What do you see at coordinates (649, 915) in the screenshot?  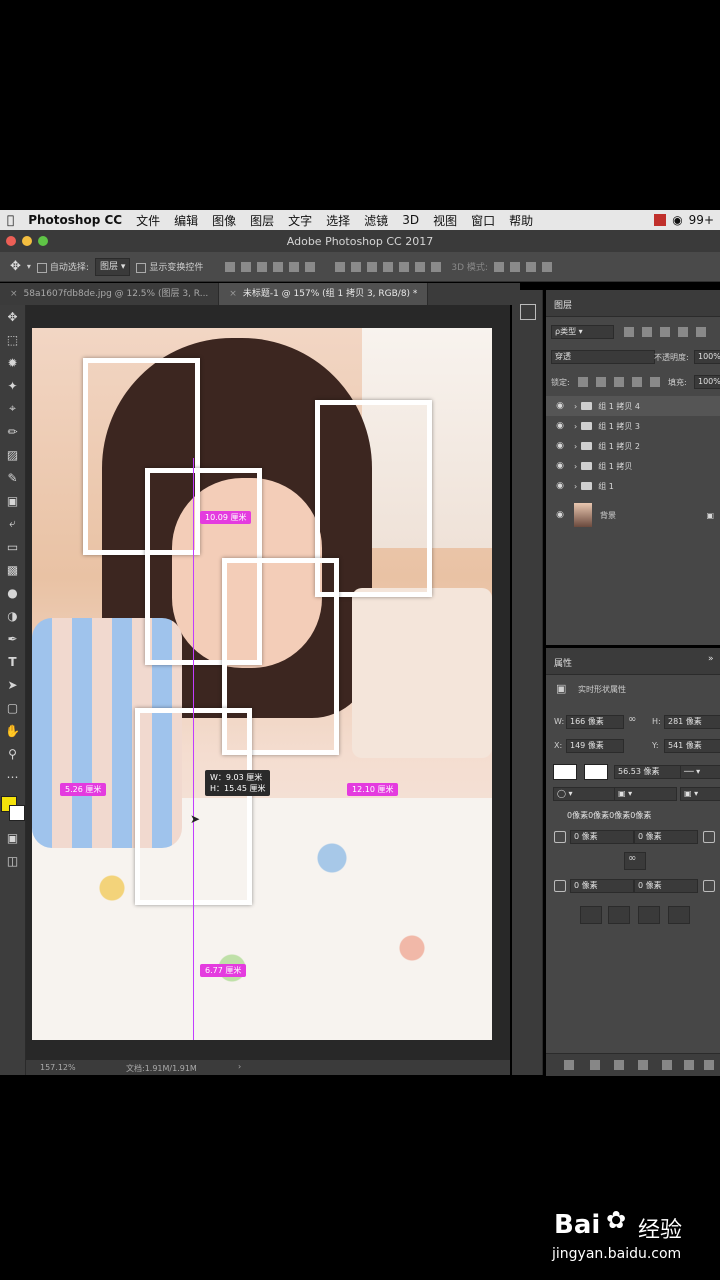 I see `path-intersect-button` at bounding box center [649, 915].